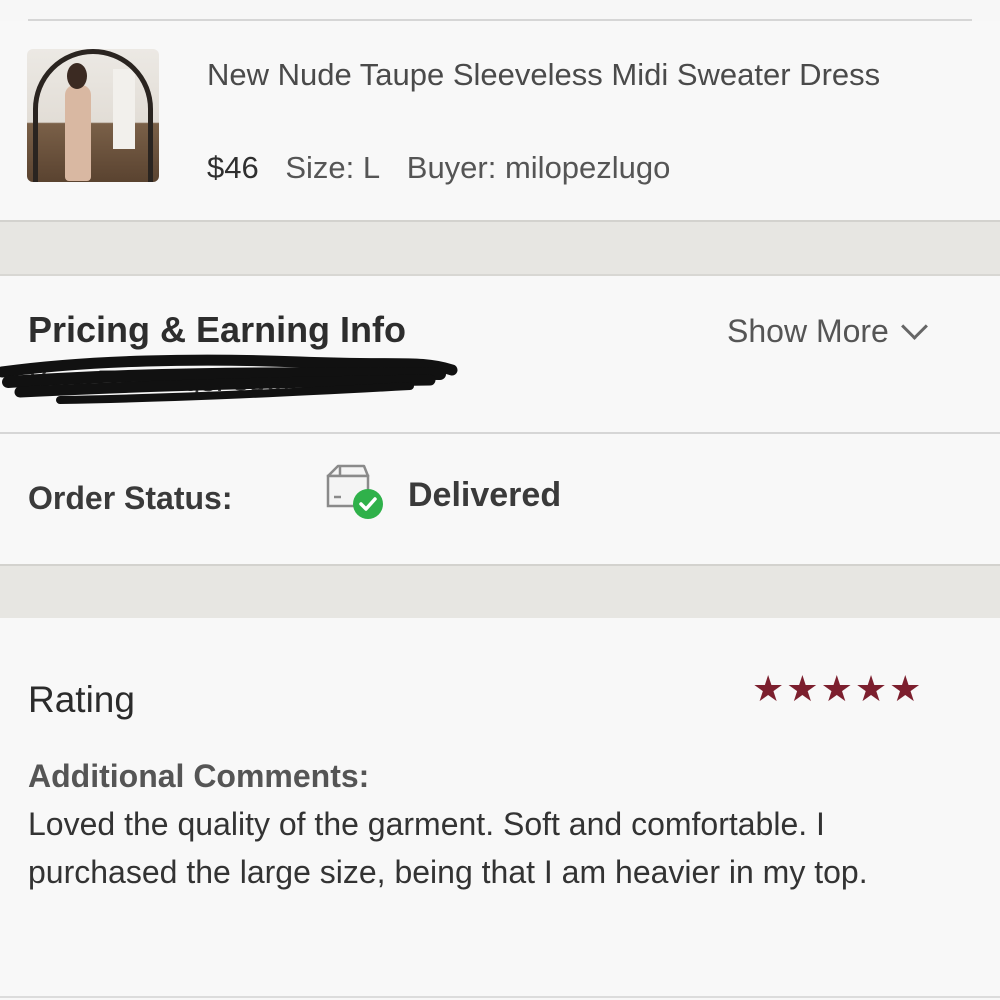  I want to click on pricing-title: Pricing & Earning Info, so click(217, 329).